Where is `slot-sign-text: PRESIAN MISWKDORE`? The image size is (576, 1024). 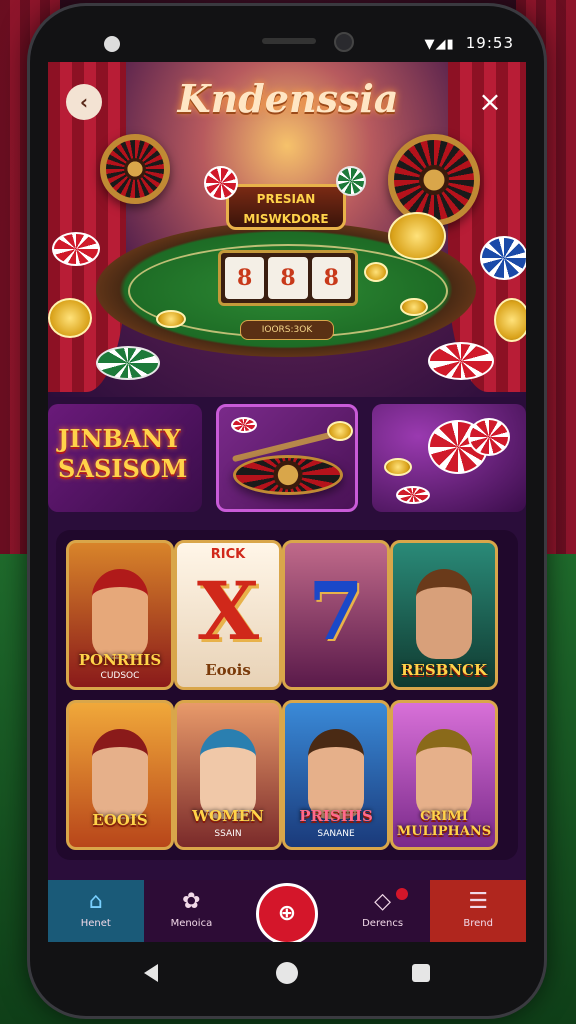
slot-sign-text: PRESIAN MISWKDORE is located at coordinates (286, 209).